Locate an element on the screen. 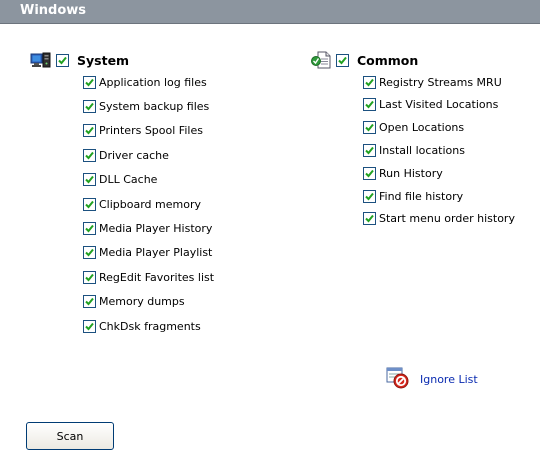 The height and width of the screenshot is (460, 540). list-item: RegEdit Favorites list is located at coordinates (148, 277).